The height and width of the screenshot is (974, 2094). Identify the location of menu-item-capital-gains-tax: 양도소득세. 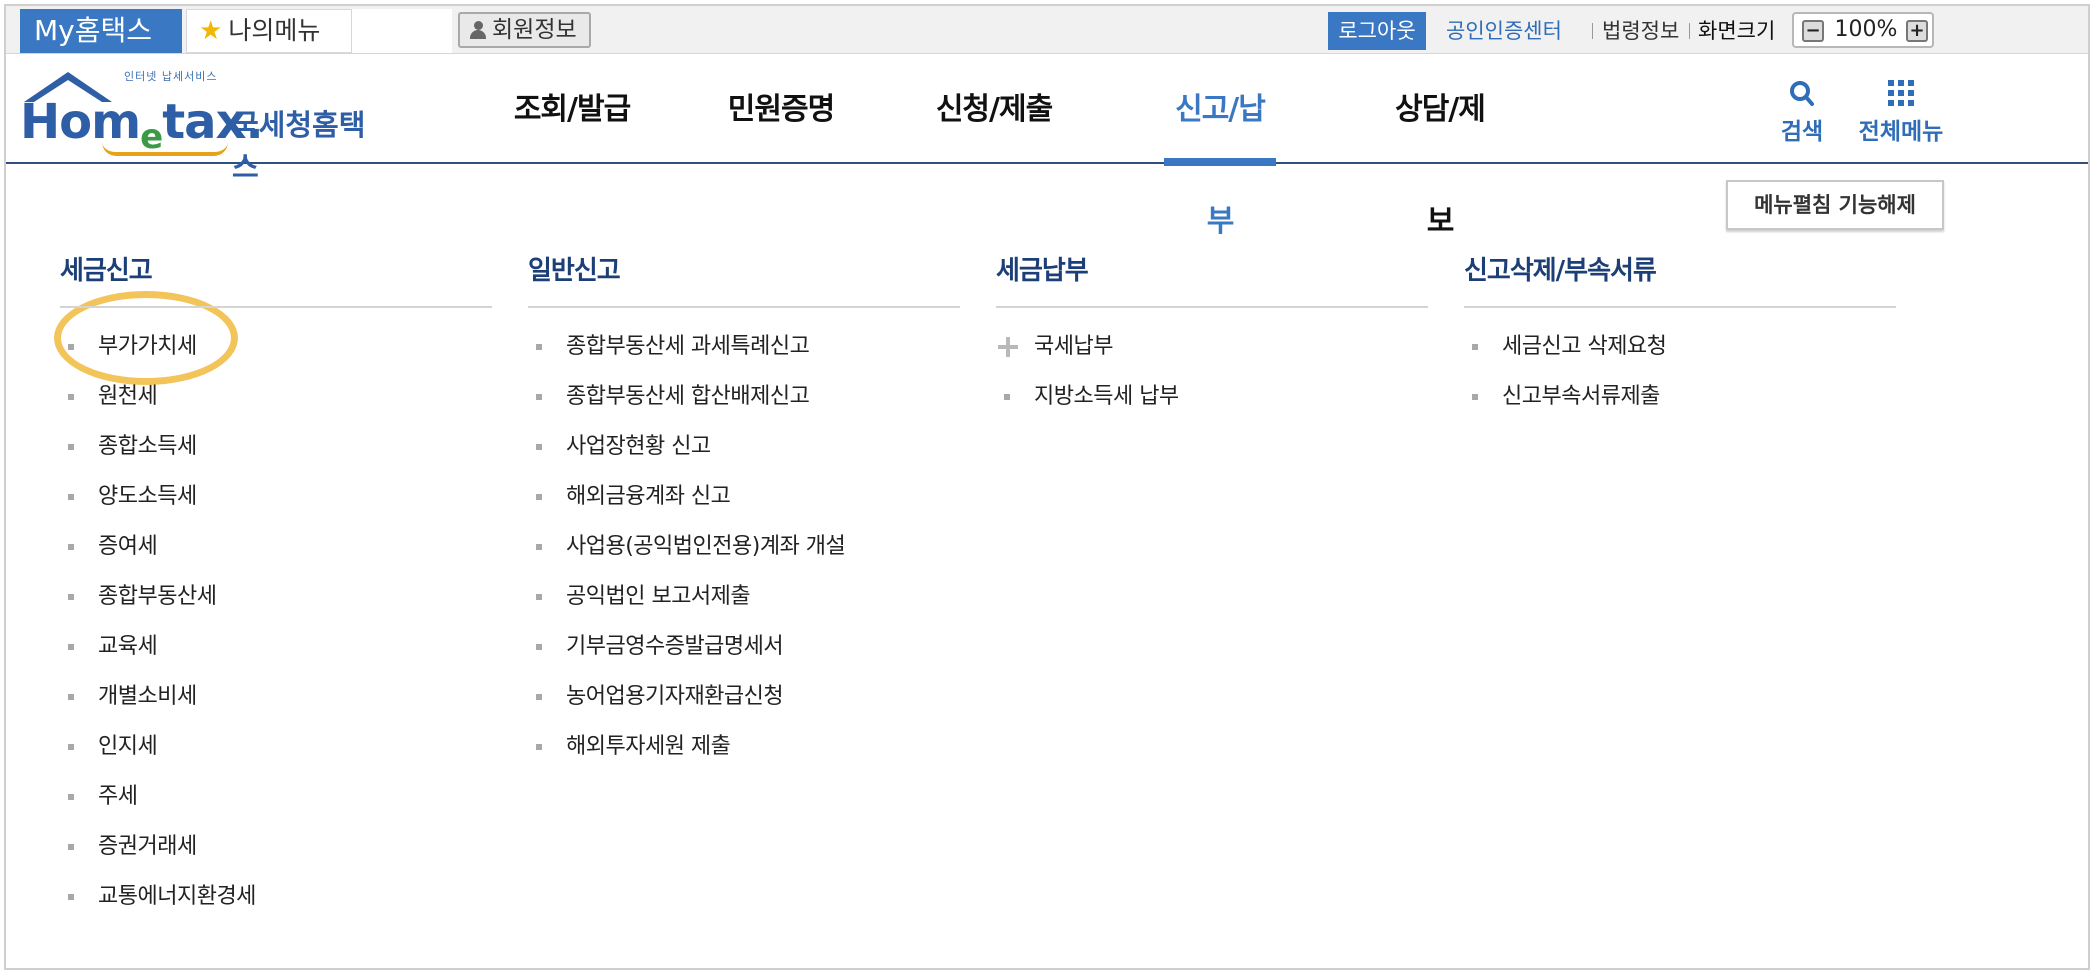
(276, 497).